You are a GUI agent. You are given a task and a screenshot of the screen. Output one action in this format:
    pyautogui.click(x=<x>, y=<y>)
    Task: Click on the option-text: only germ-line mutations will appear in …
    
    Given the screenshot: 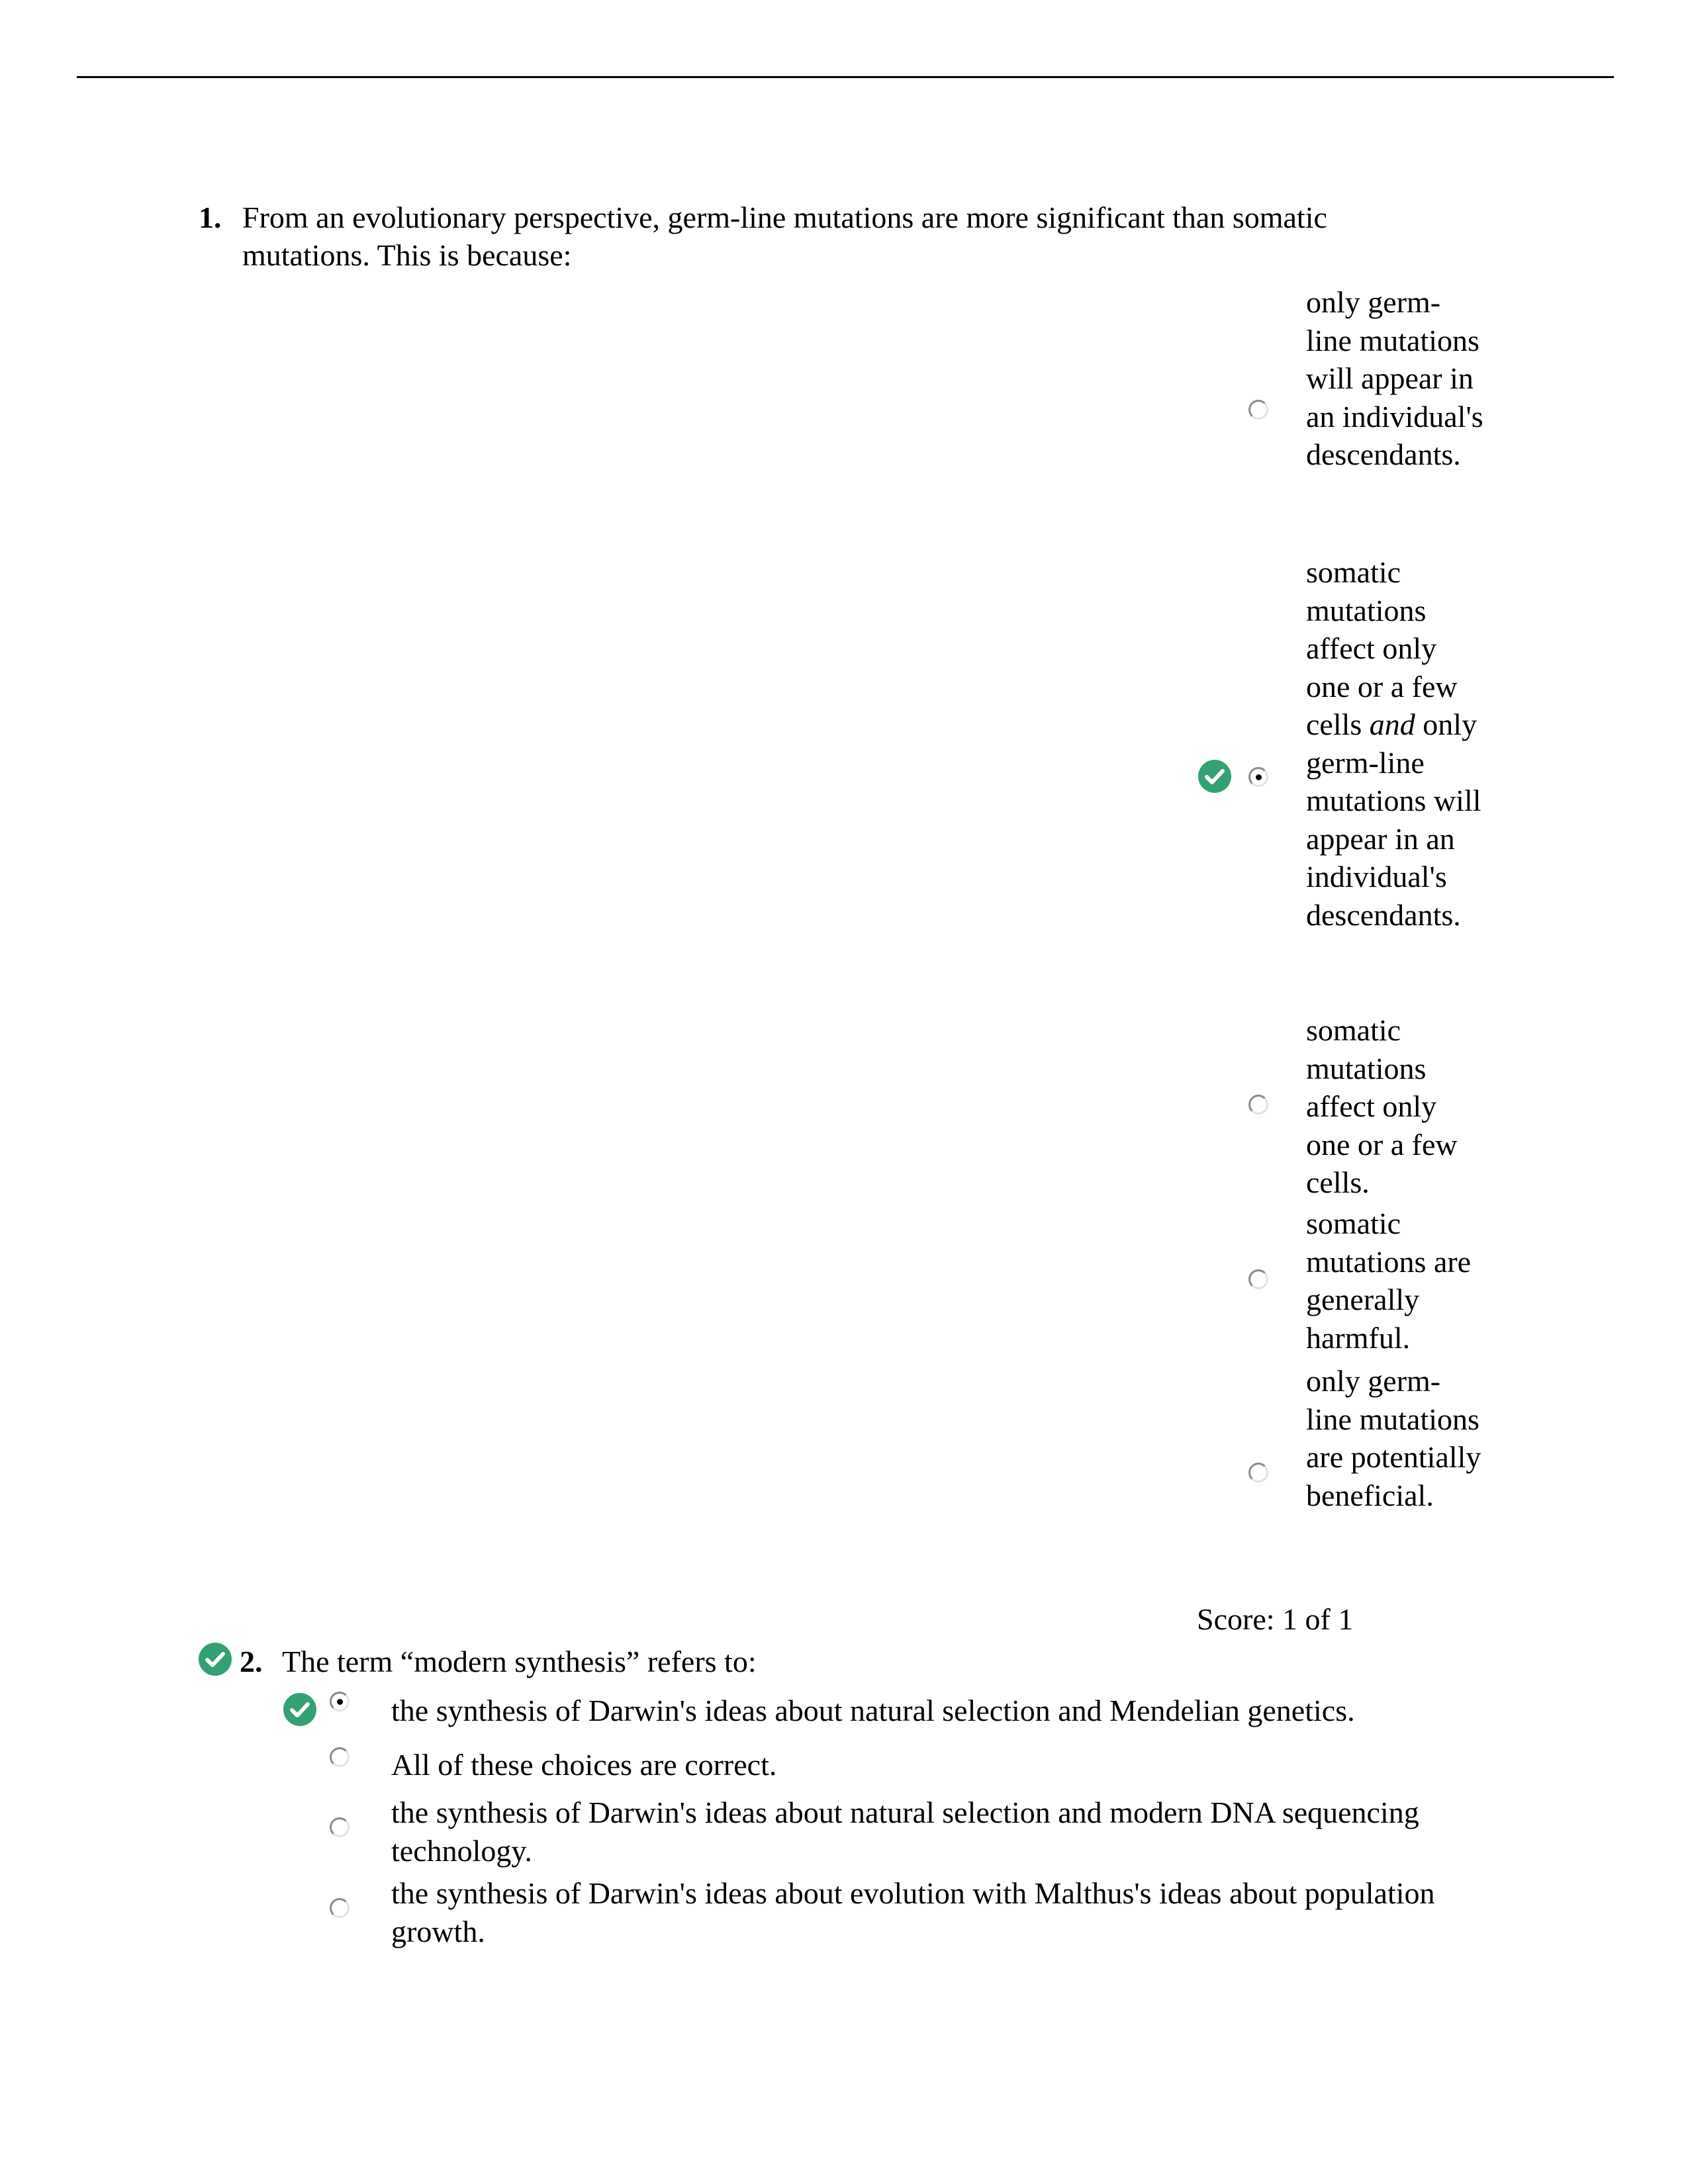 What is the action you would take?
    pyautogui.click(x=1394, y=378)
    